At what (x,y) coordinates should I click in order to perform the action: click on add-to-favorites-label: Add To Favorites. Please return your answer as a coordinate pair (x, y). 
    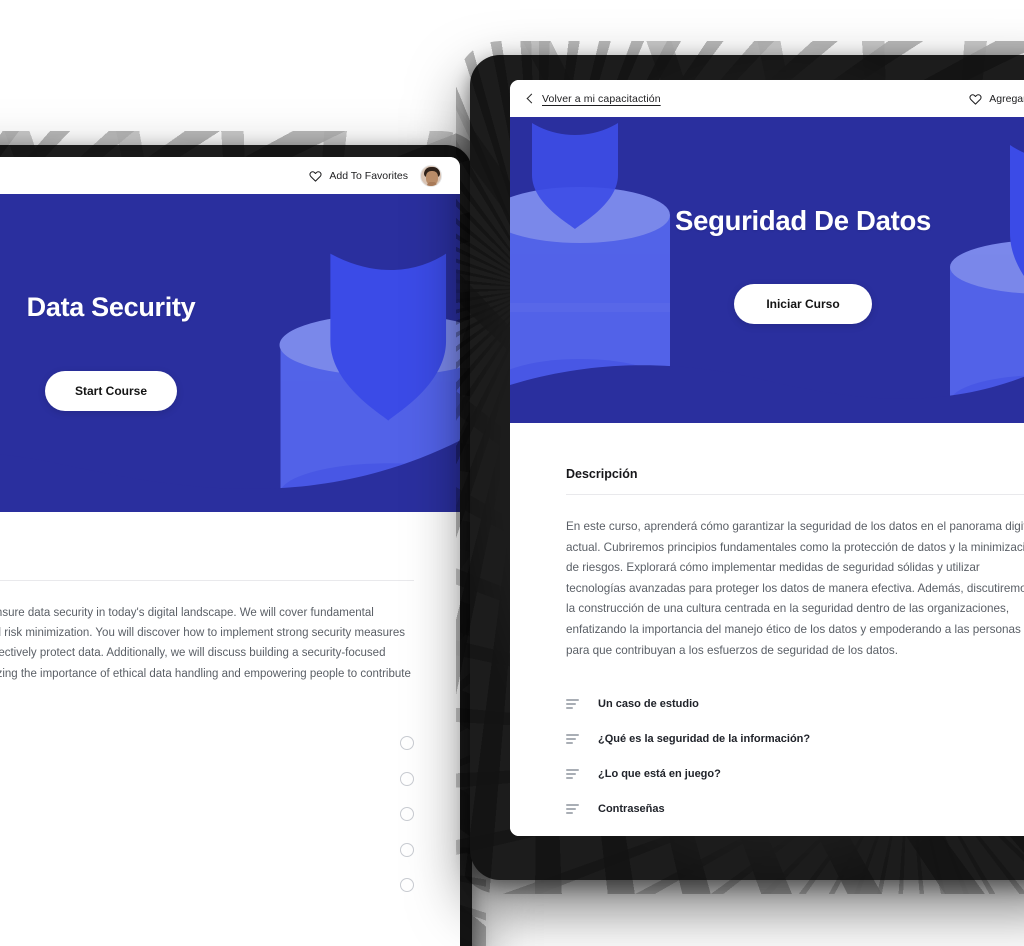
    Looking at the image, I should click on (368, 175).